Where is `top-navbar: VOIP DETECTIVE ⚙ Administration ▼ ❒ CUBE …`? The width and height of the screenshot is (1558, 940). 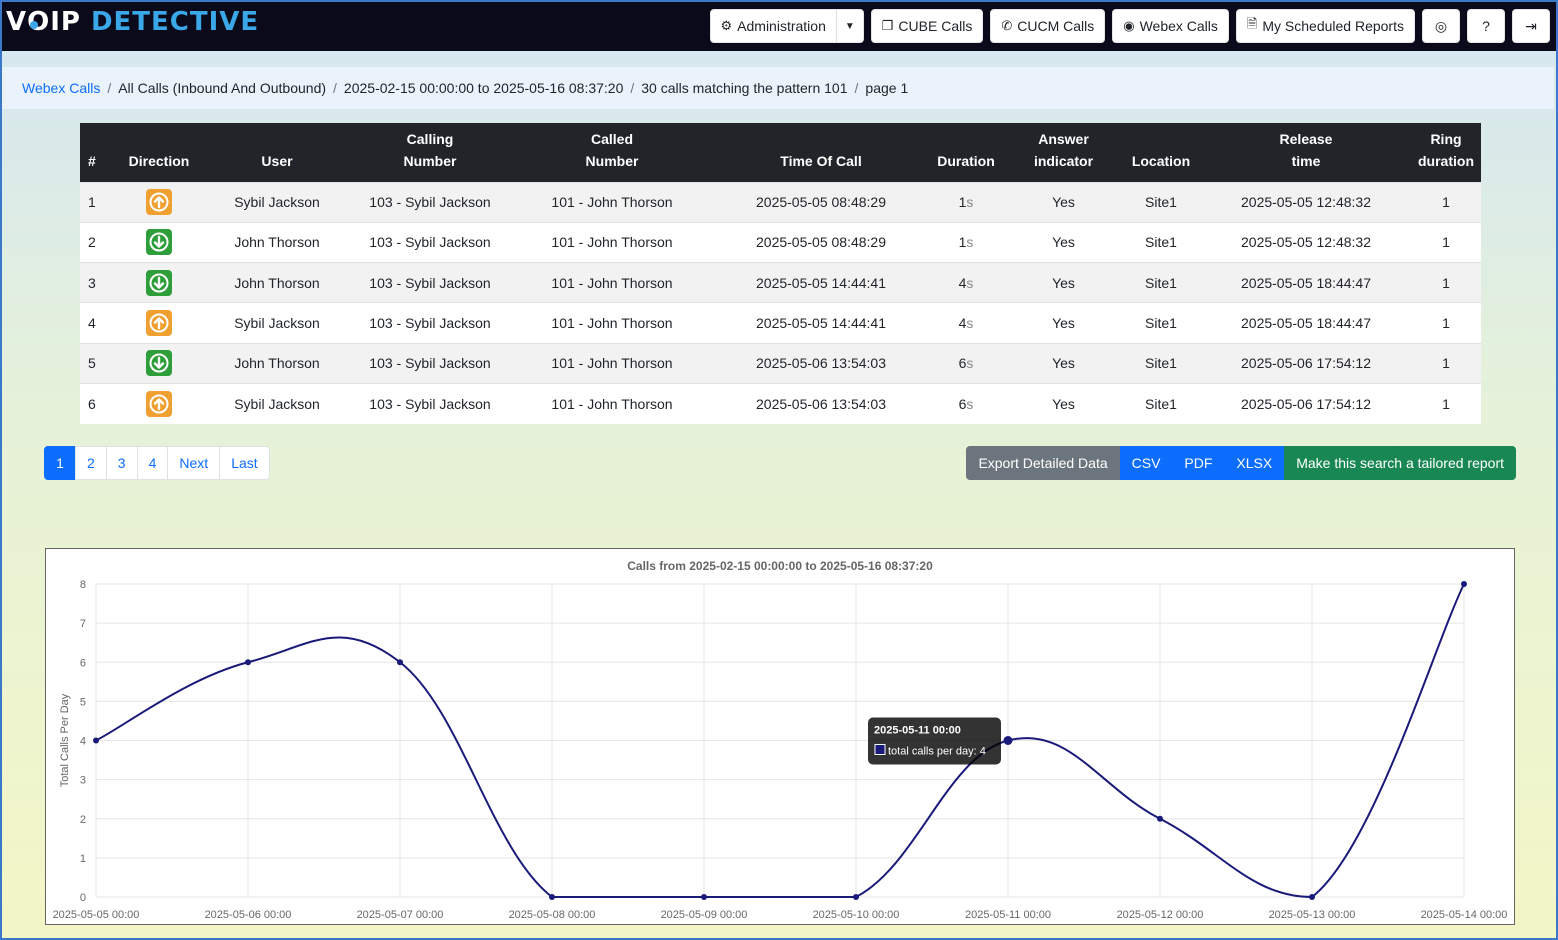
top-navbar: VOIP DETECTIVE ⚙ Administration ▼ ❒ CUBE … is located at coordinates (779, 25).